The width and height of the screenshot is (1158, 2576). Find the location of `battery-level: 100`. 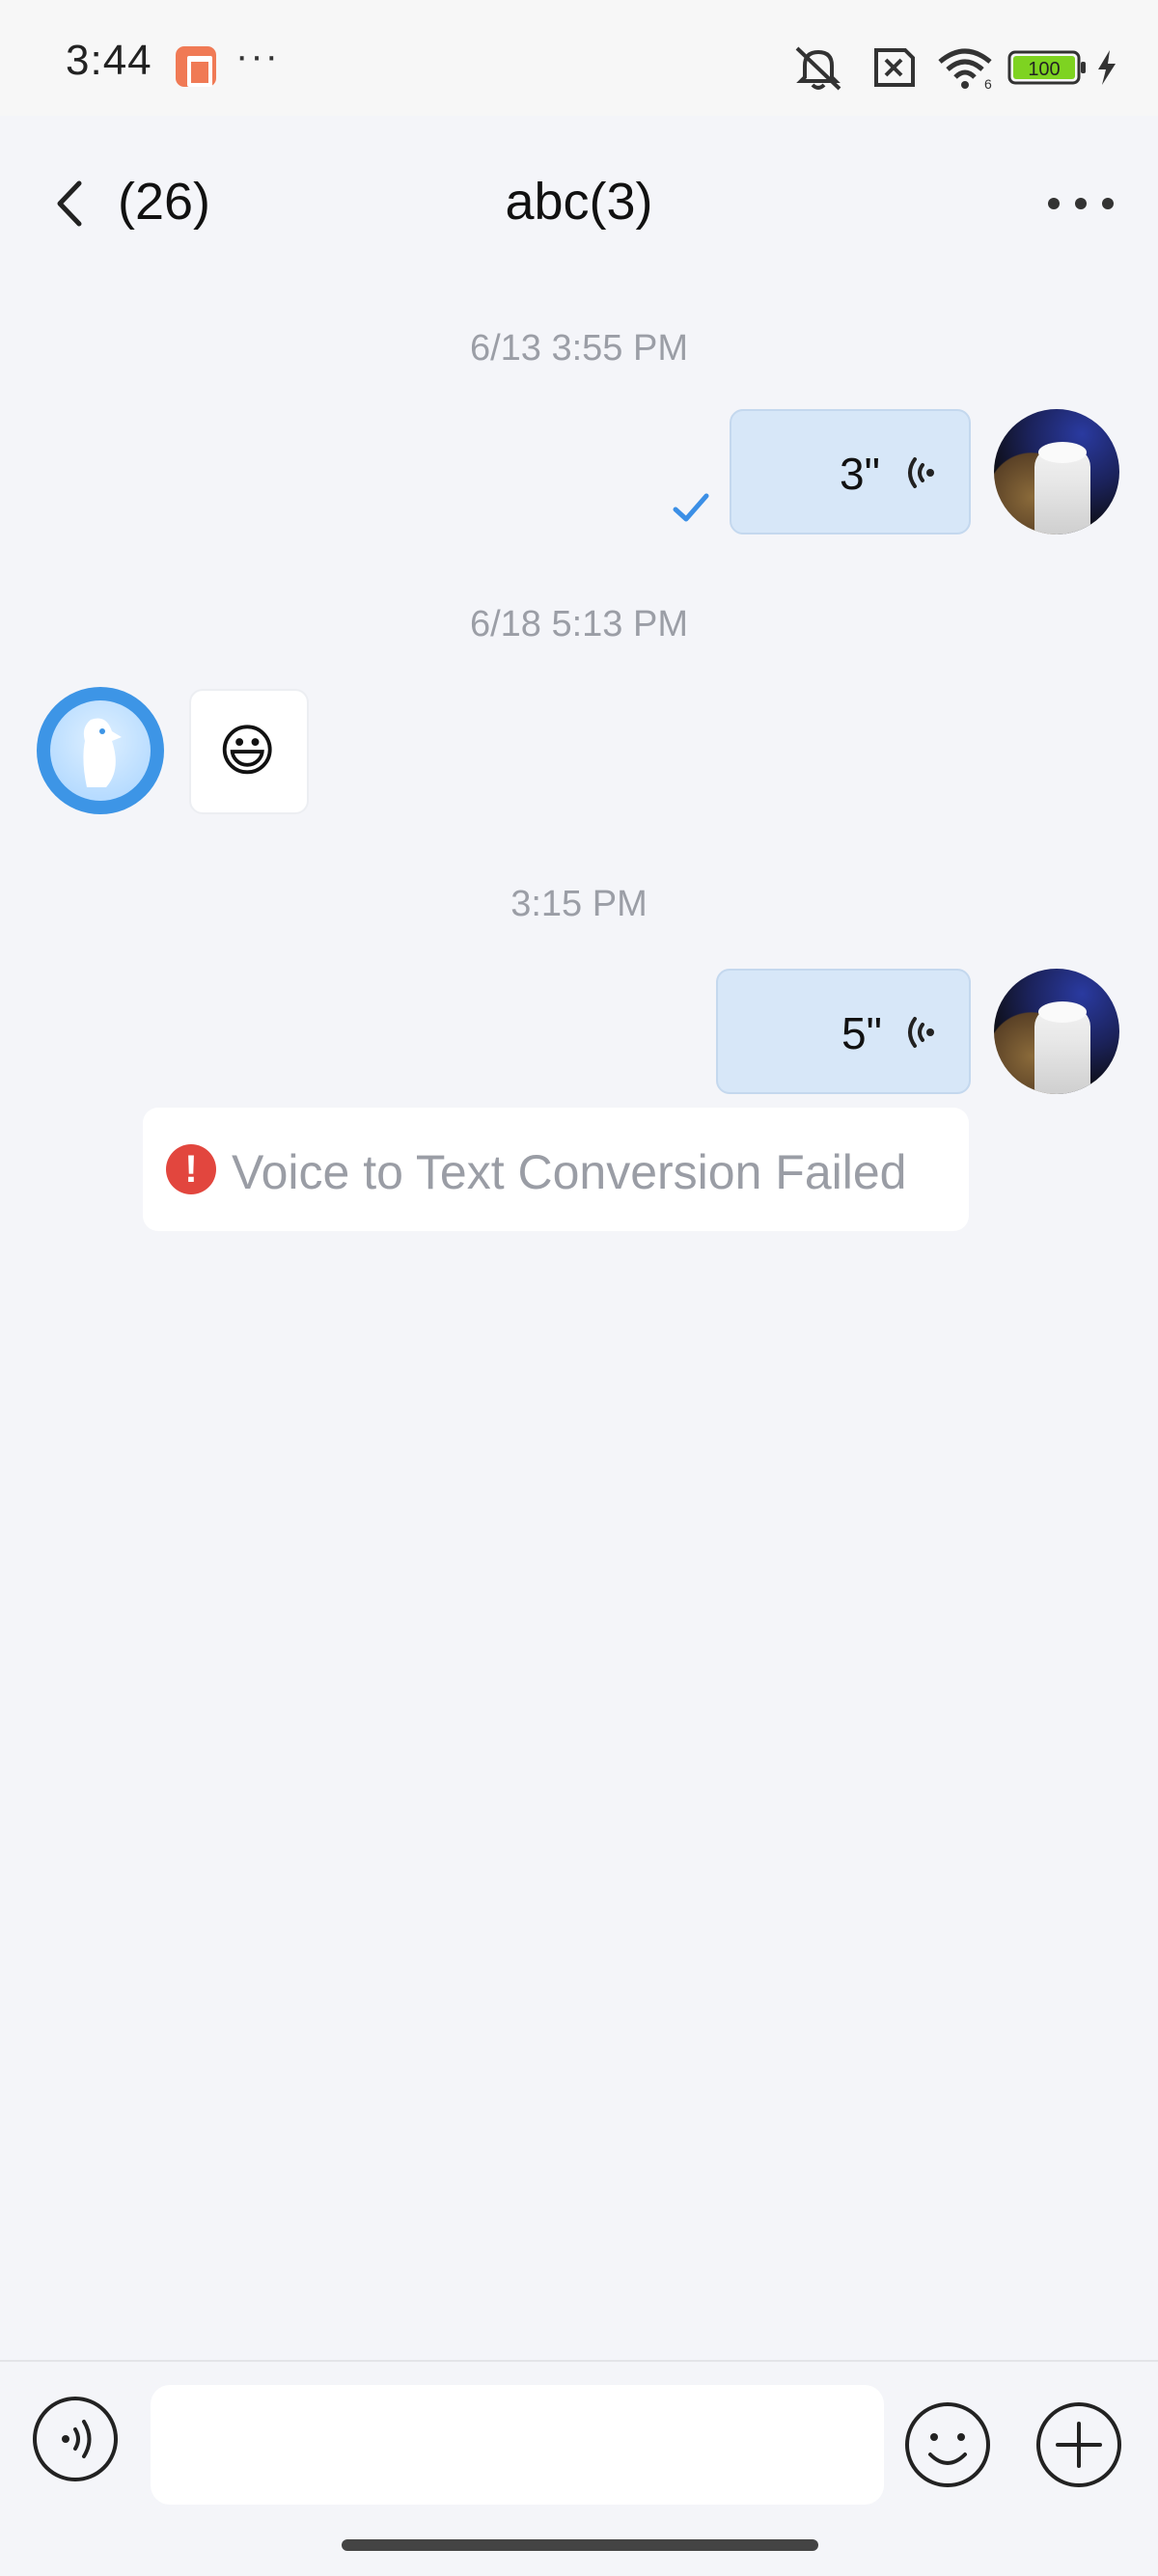

battery-level: 100 is located at coordinates (1044, 69).